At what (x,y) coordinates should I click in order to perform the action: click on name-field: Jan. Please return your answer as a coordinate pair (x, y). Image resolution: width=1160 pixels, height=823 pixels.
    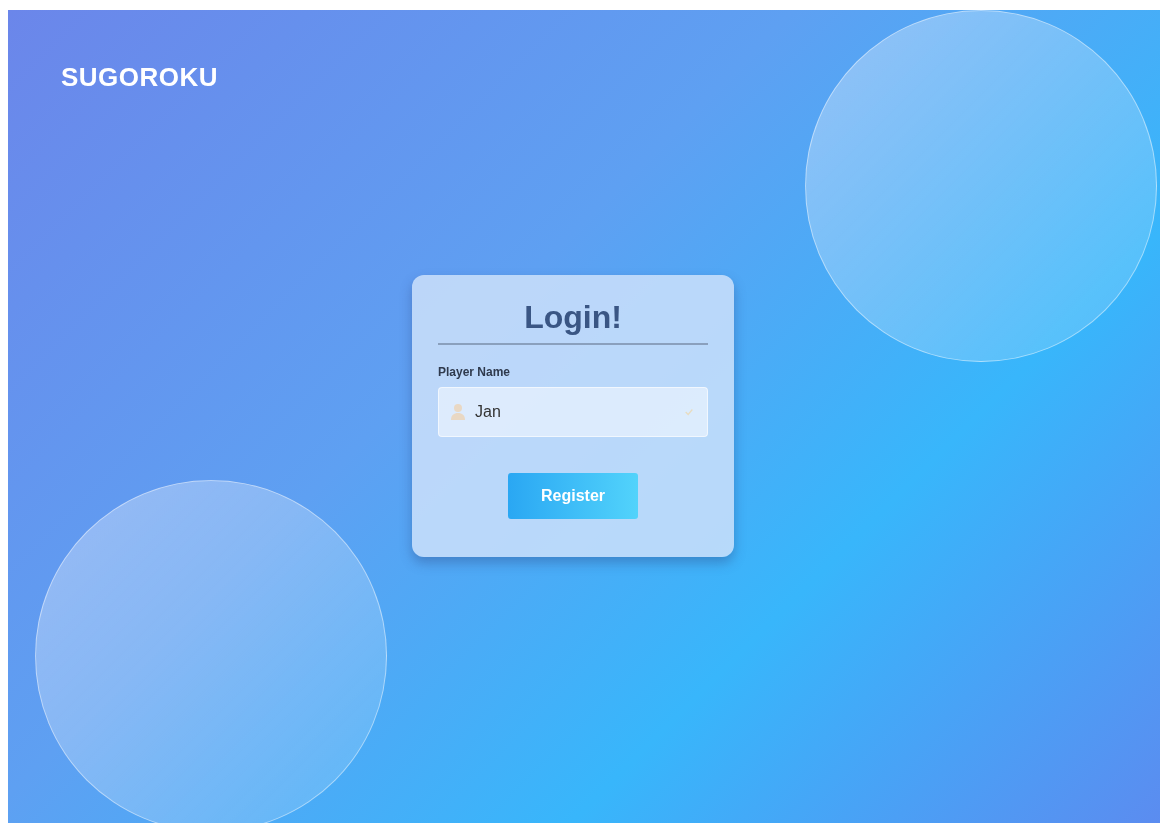
    Looking at the image, I should click on (573, 412).